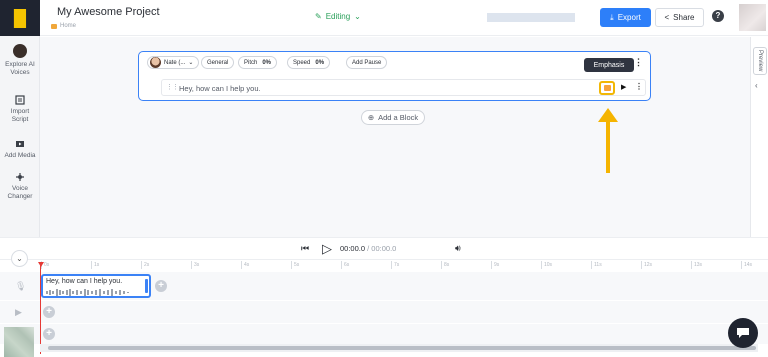 The image size is (768, 357). What do you see at coordinates (318, 16) in the screenshot?
I see `pencil-icon: ✎` at bounding box center [318, 16].